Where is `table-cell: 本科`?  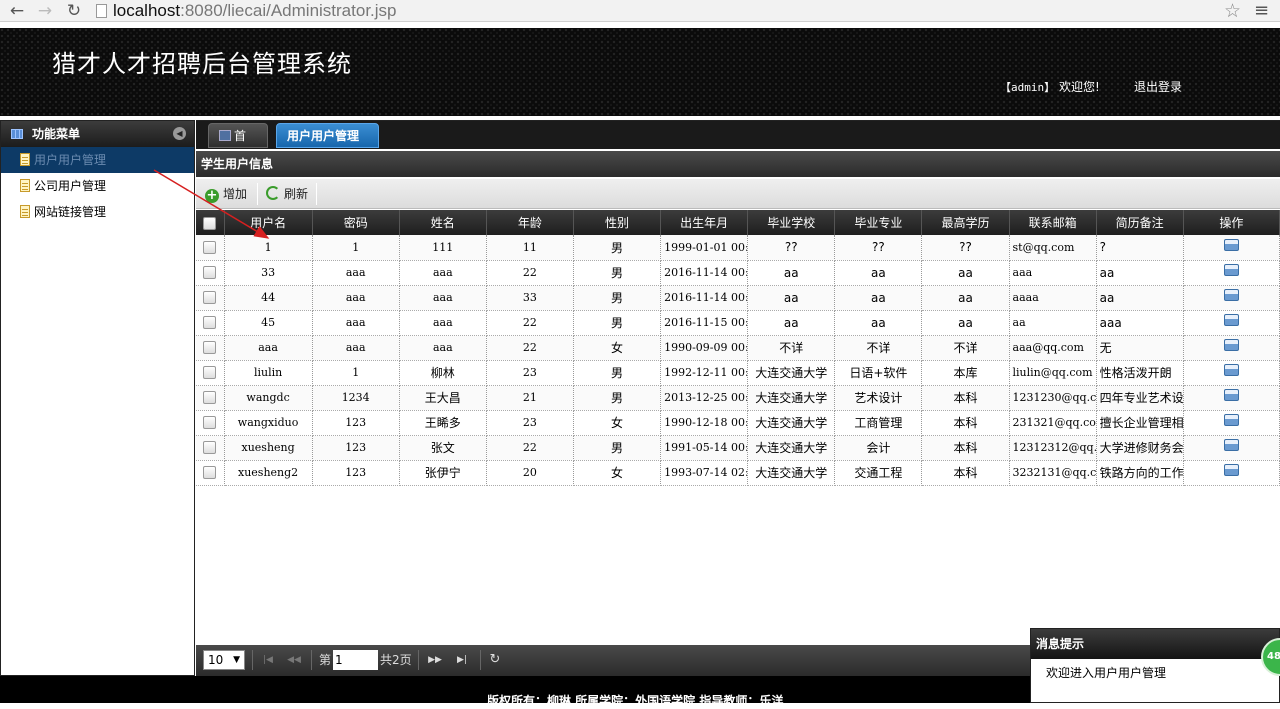 table-cell: 本科 is located at coordinates (965, 473).